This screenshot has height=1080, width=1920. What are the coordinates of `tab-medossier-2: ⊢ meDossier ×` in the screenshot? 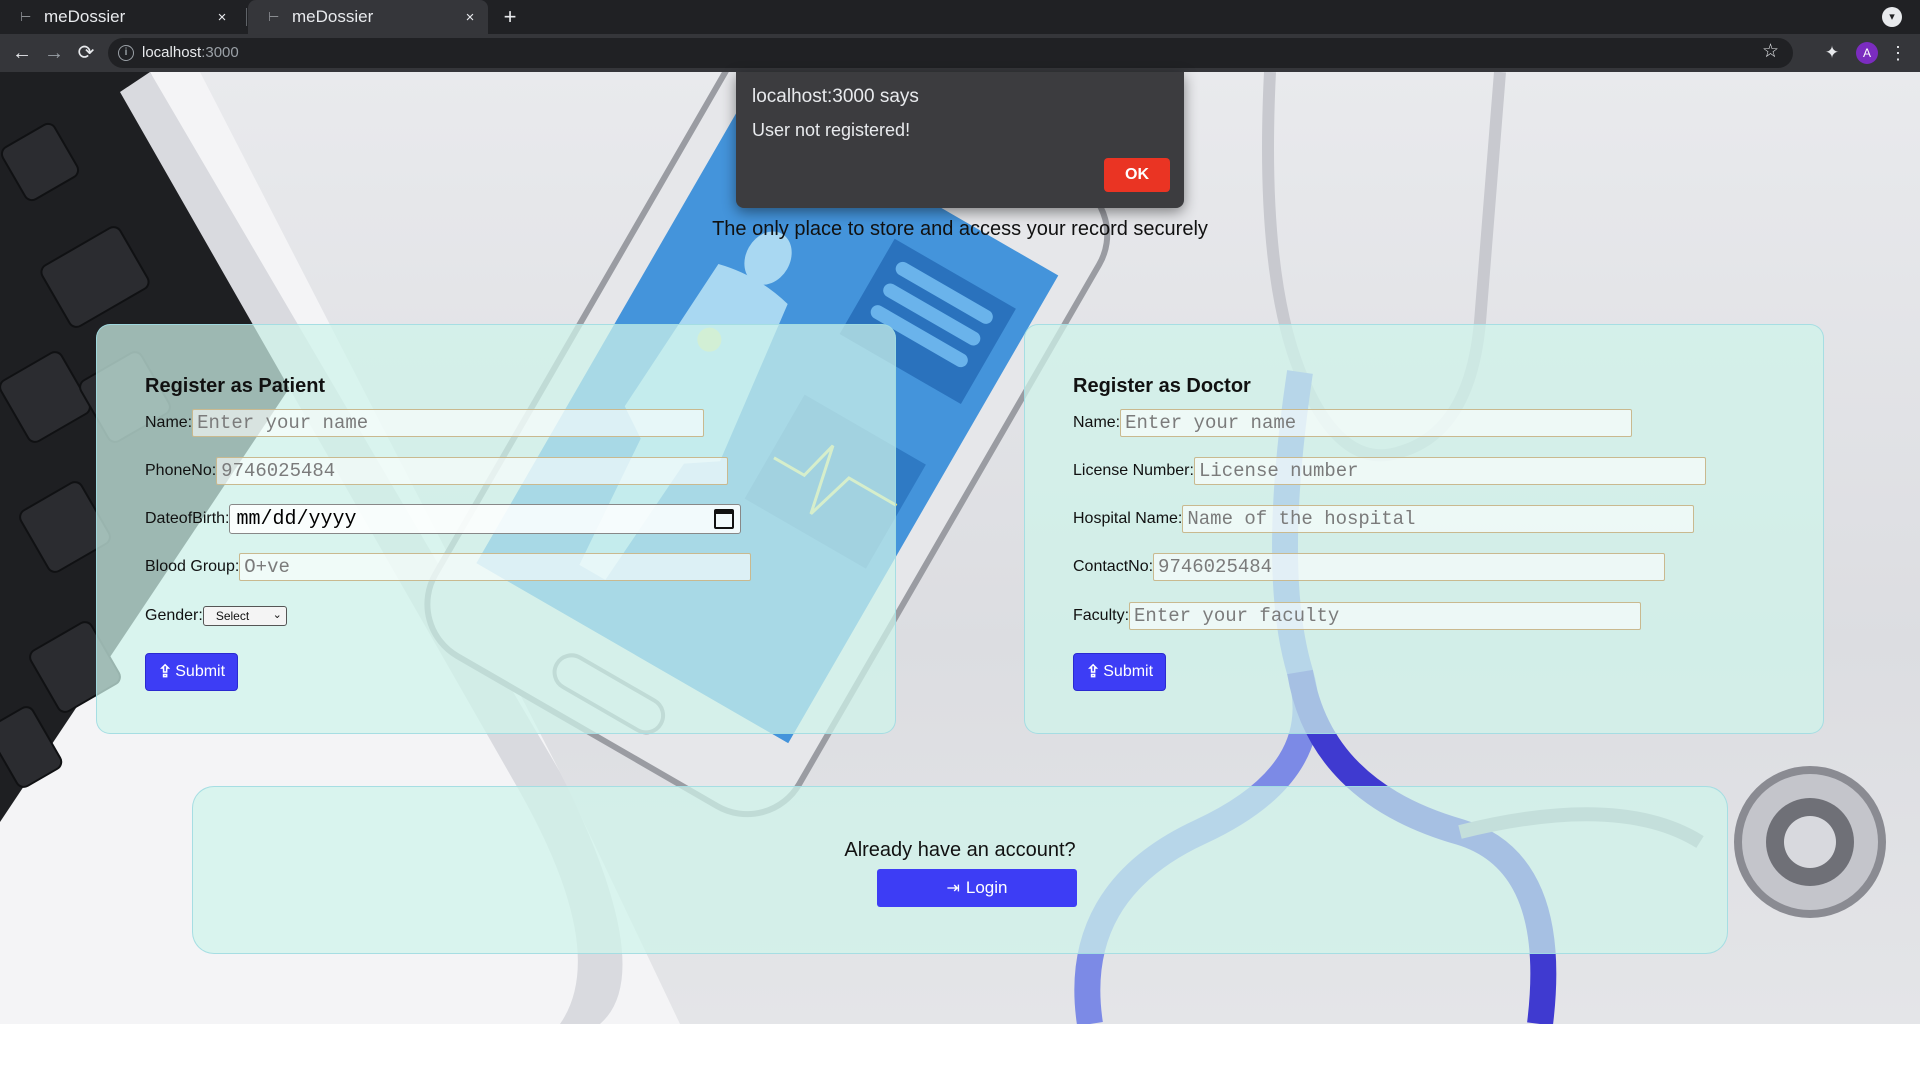 It's located at (368, 17).